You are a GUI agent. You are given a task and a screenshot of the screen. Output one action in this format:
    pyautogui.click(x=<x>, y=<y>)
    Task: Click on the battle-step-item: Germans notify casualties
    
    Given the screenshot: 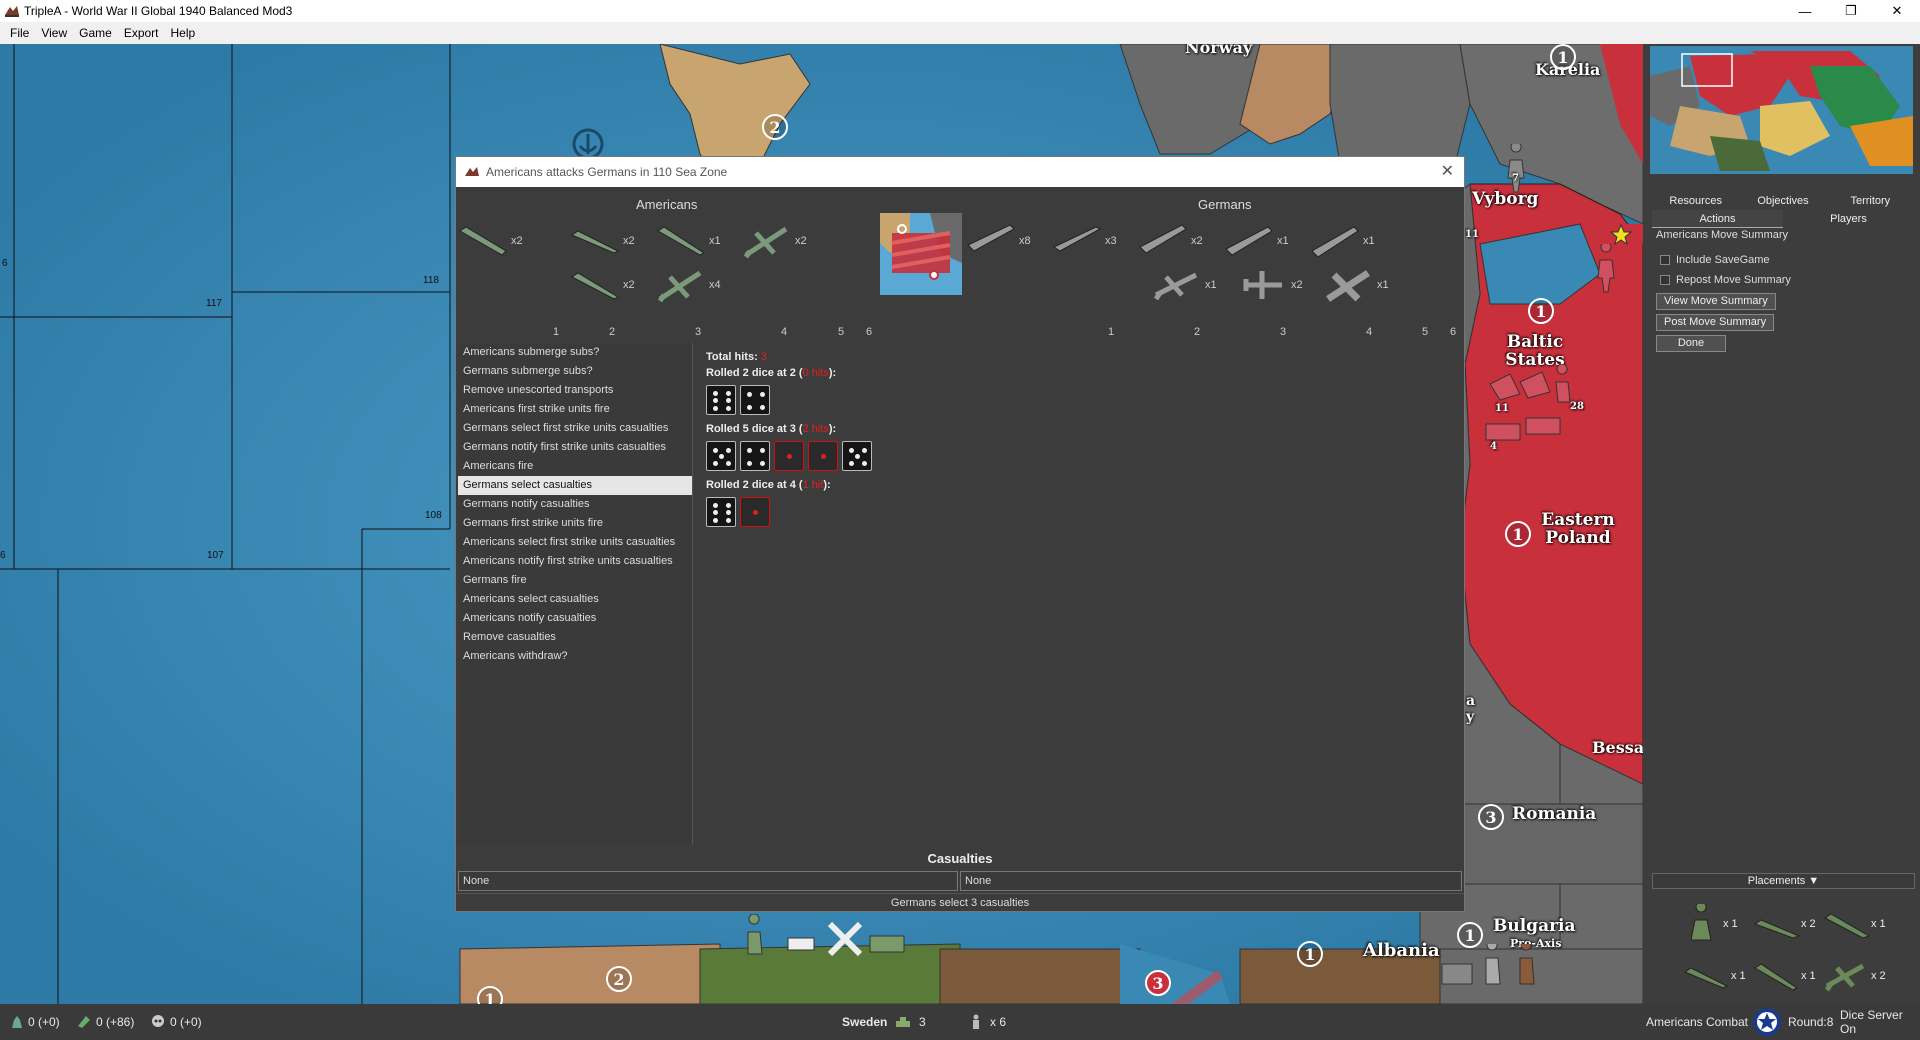 What is the action you would take?
    pyautogui.click(x=575, y=504)
    